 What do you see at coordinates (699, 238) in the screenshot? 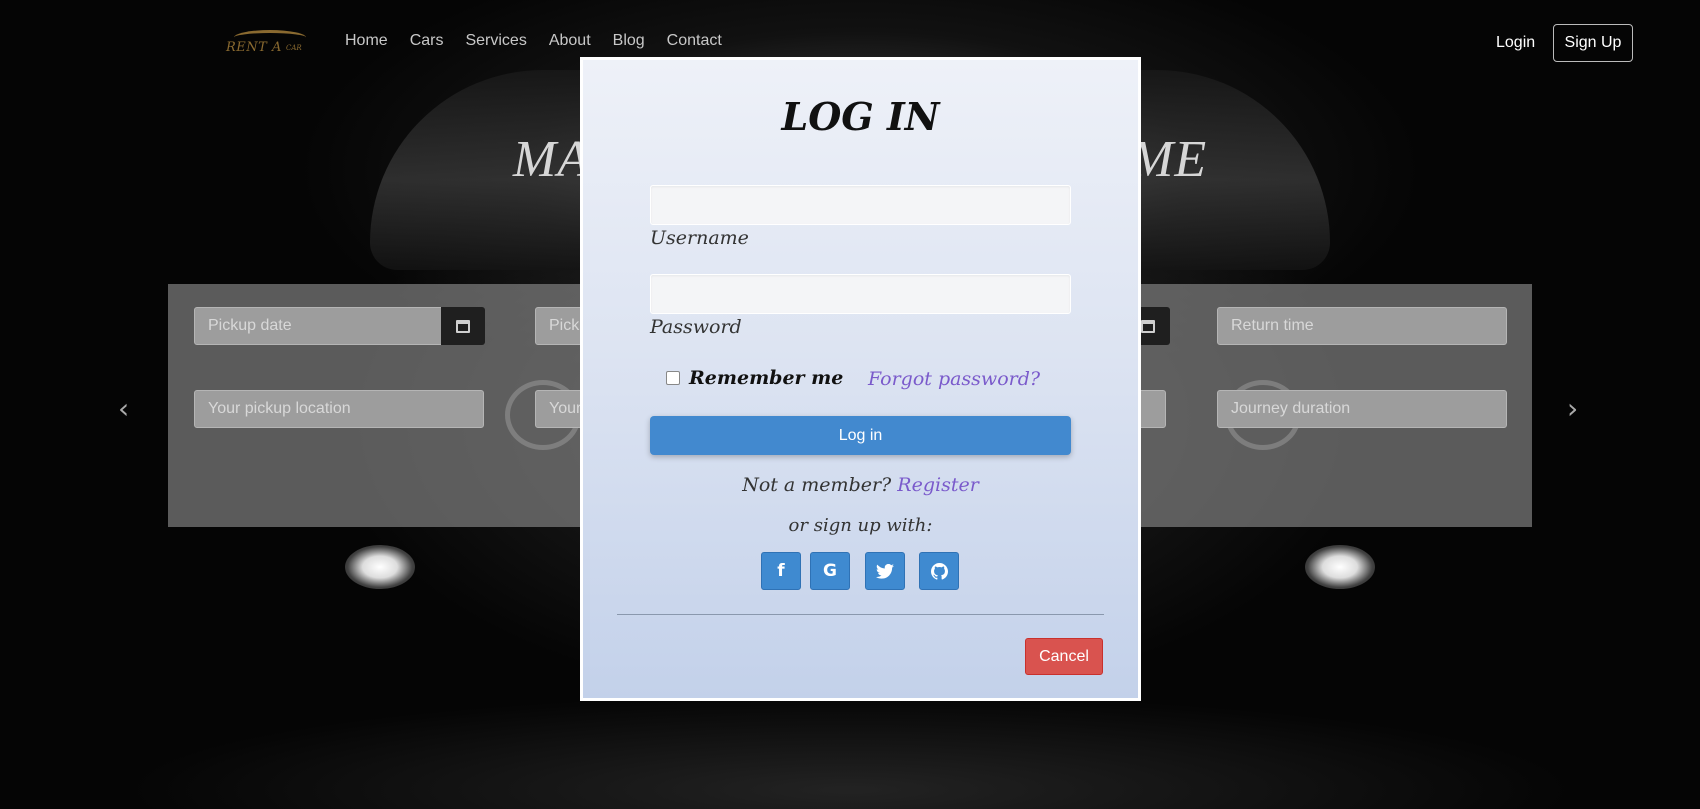
I see `username-label: Username` at bounding box center [699, 238].